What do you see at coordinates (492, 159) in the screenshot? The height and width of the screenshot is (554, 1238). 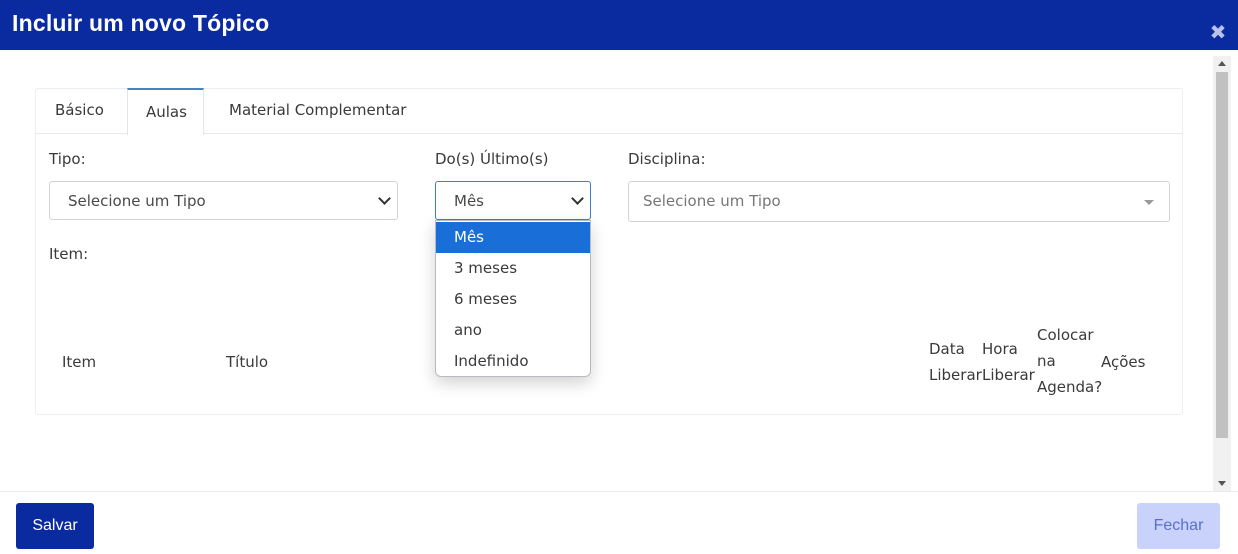 I see `ultimo-label: Do(s) Último(s)` at bounding box center [492, 159].